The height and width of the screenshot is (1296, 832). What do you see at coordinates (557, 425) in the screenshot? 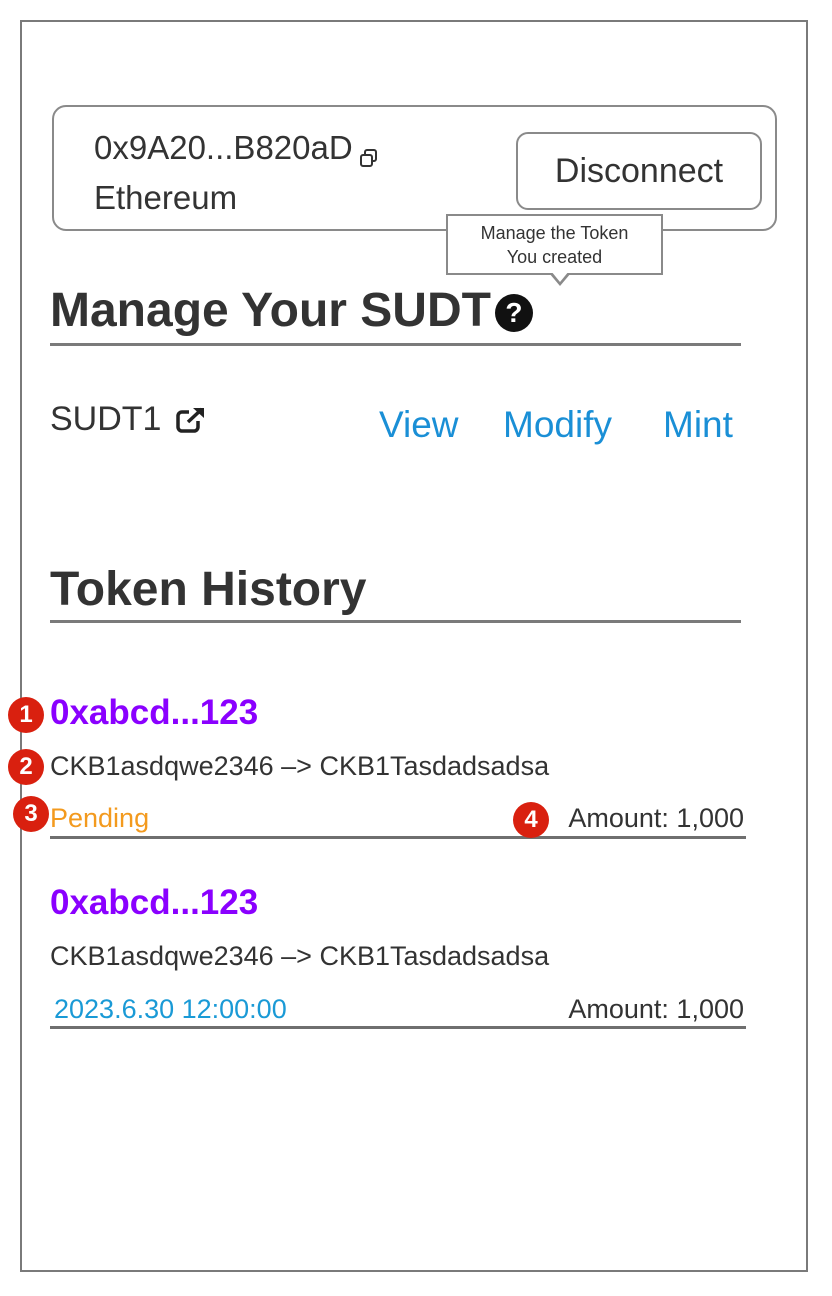
I see `modify-link: Modify` at bounding box center [557, 425].